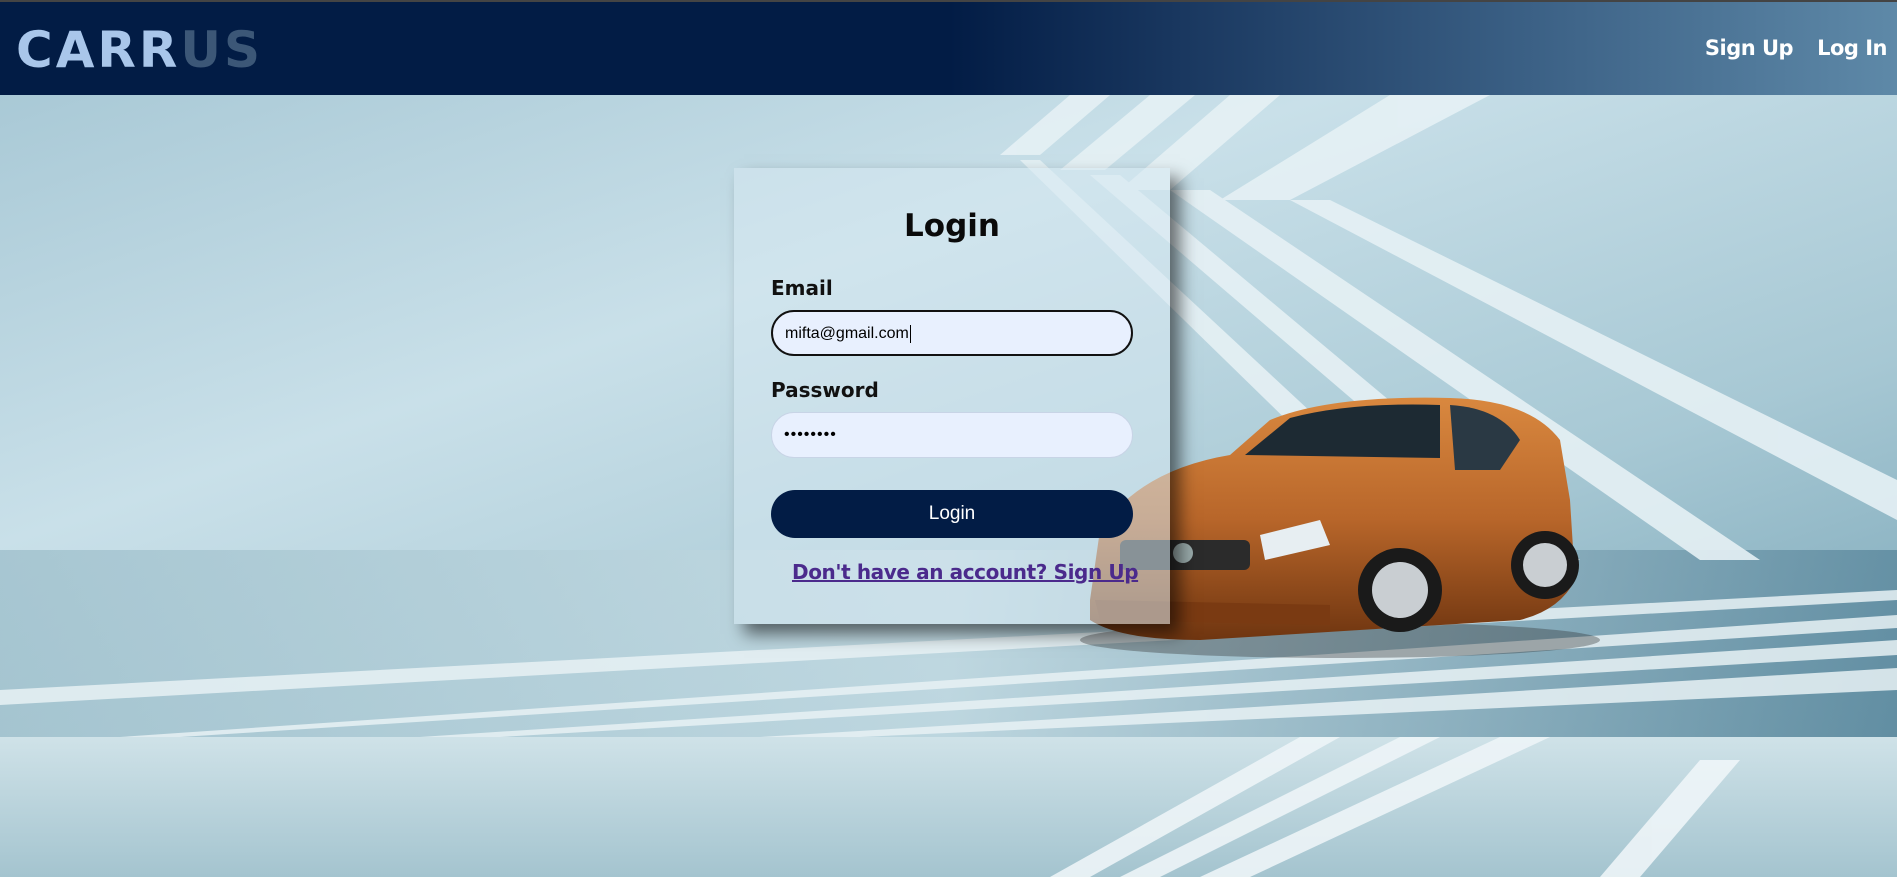  Describe the element at coordinates (952, 226) in the screenshot. I see `login-title: Login` at that location.